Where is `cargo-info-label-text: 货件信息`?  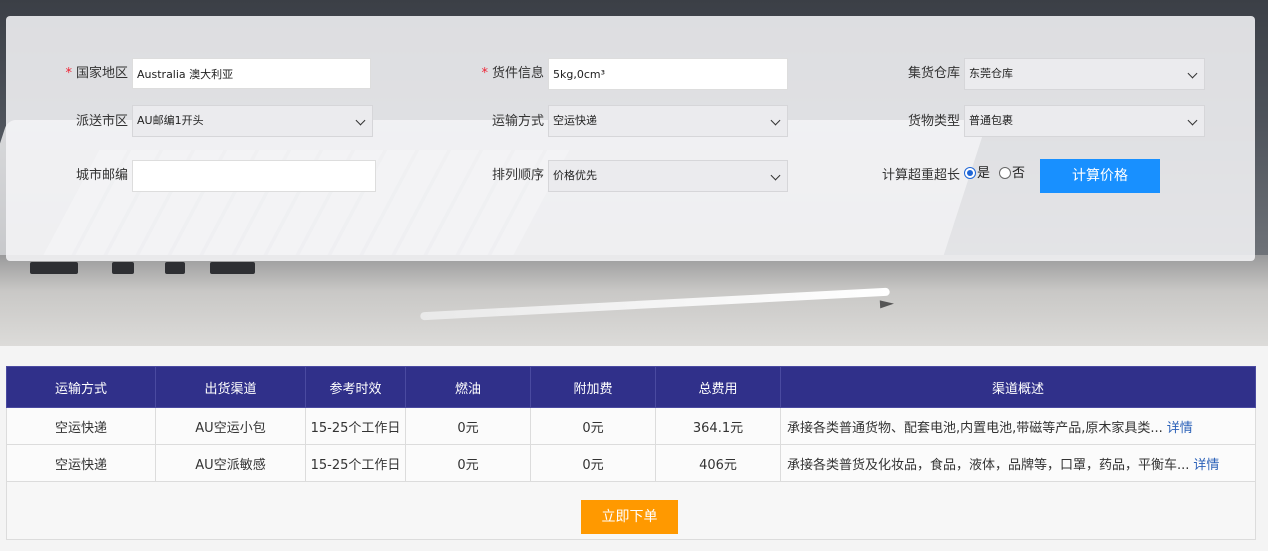
cargo-info-label-text: 货件信息 is located at coordinates (517, 73).